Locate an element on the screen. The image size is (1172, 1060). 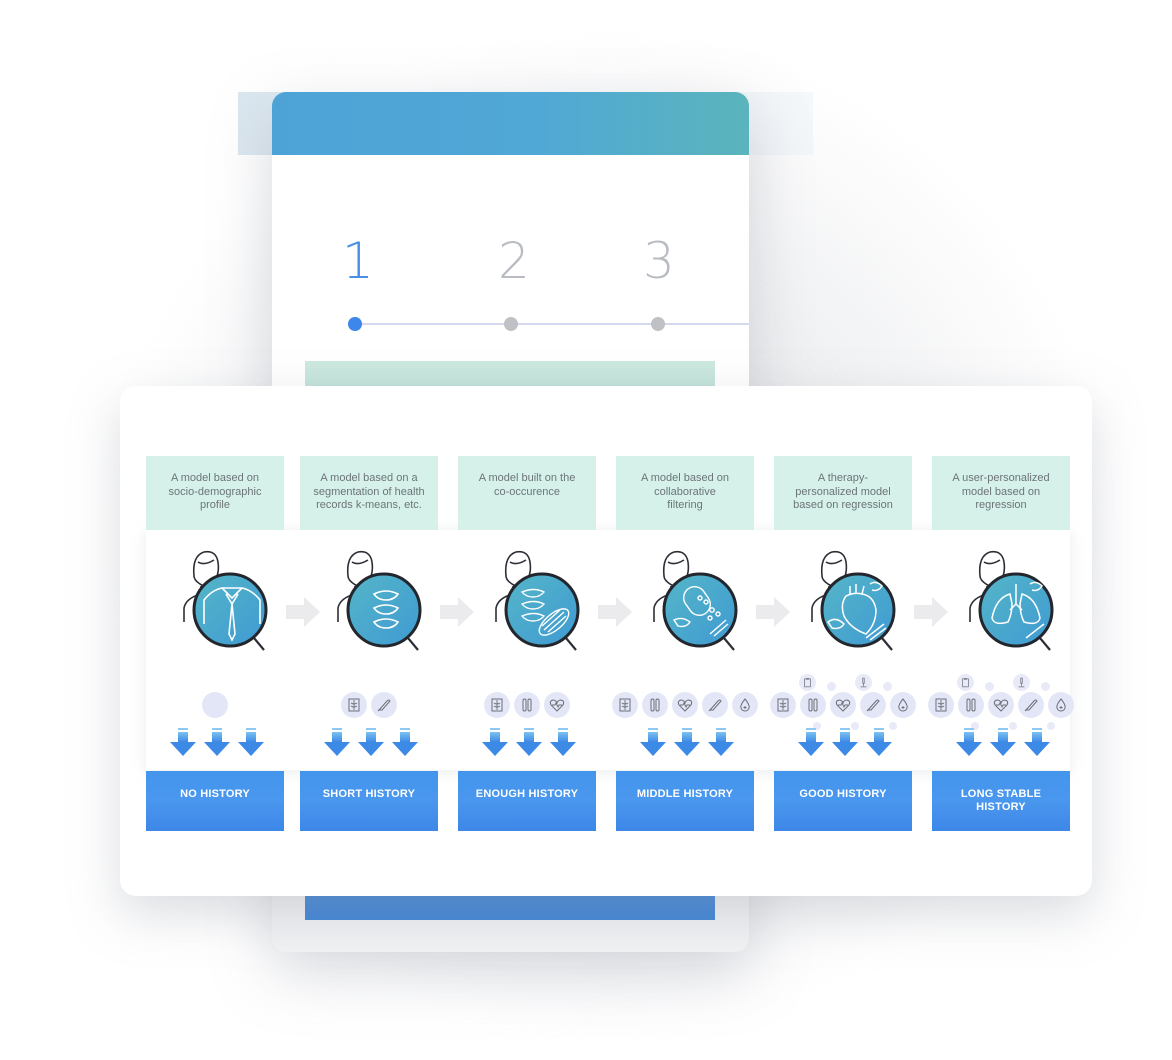
stage-column: A model built on the co-occurence is located at coordinates (527, 493).